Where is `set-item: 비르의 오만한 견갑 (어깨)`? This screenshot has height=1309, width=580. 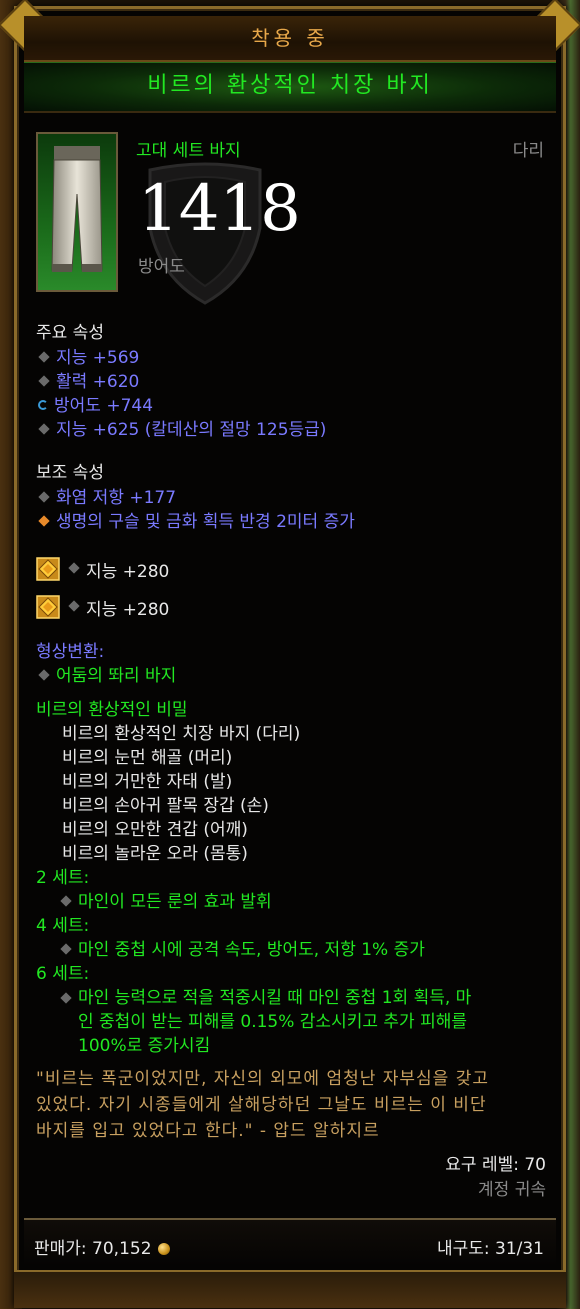 set-item: 비르의 오만한 견갑 (어깨) is located at coordinates (155, 830).